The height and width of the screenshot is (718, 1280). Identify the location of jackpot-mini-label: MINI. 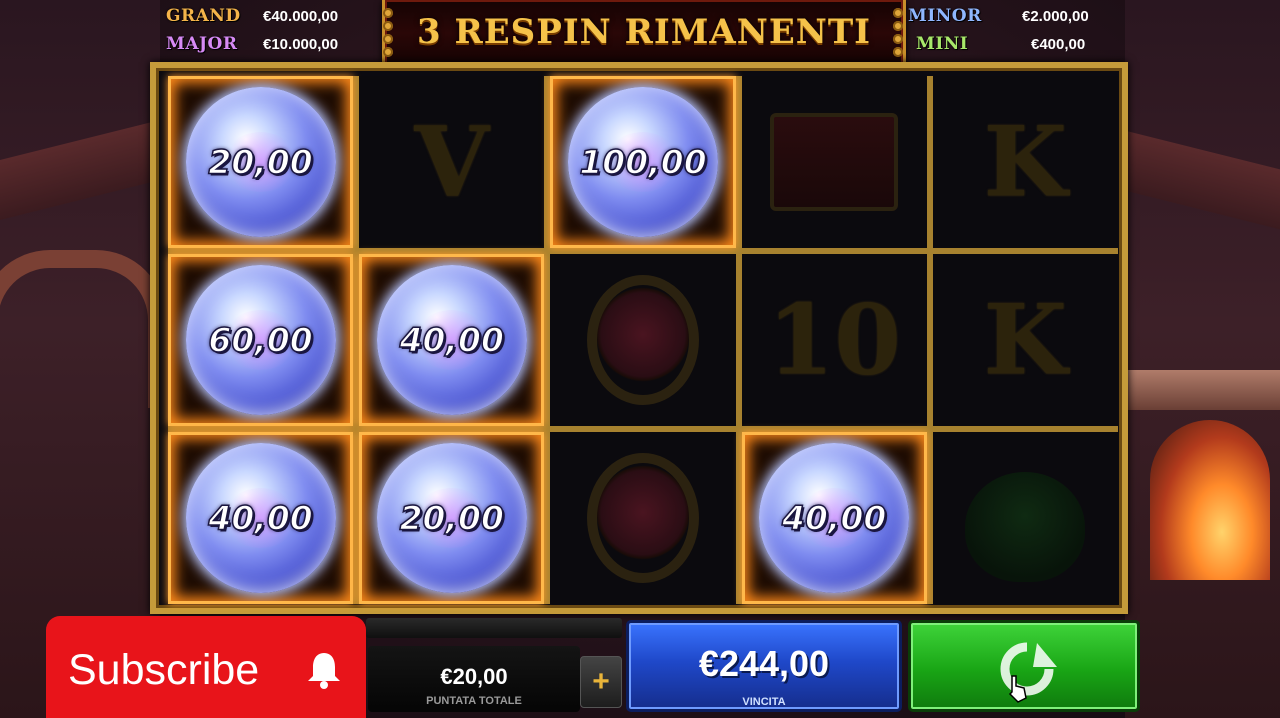
(942, 44).